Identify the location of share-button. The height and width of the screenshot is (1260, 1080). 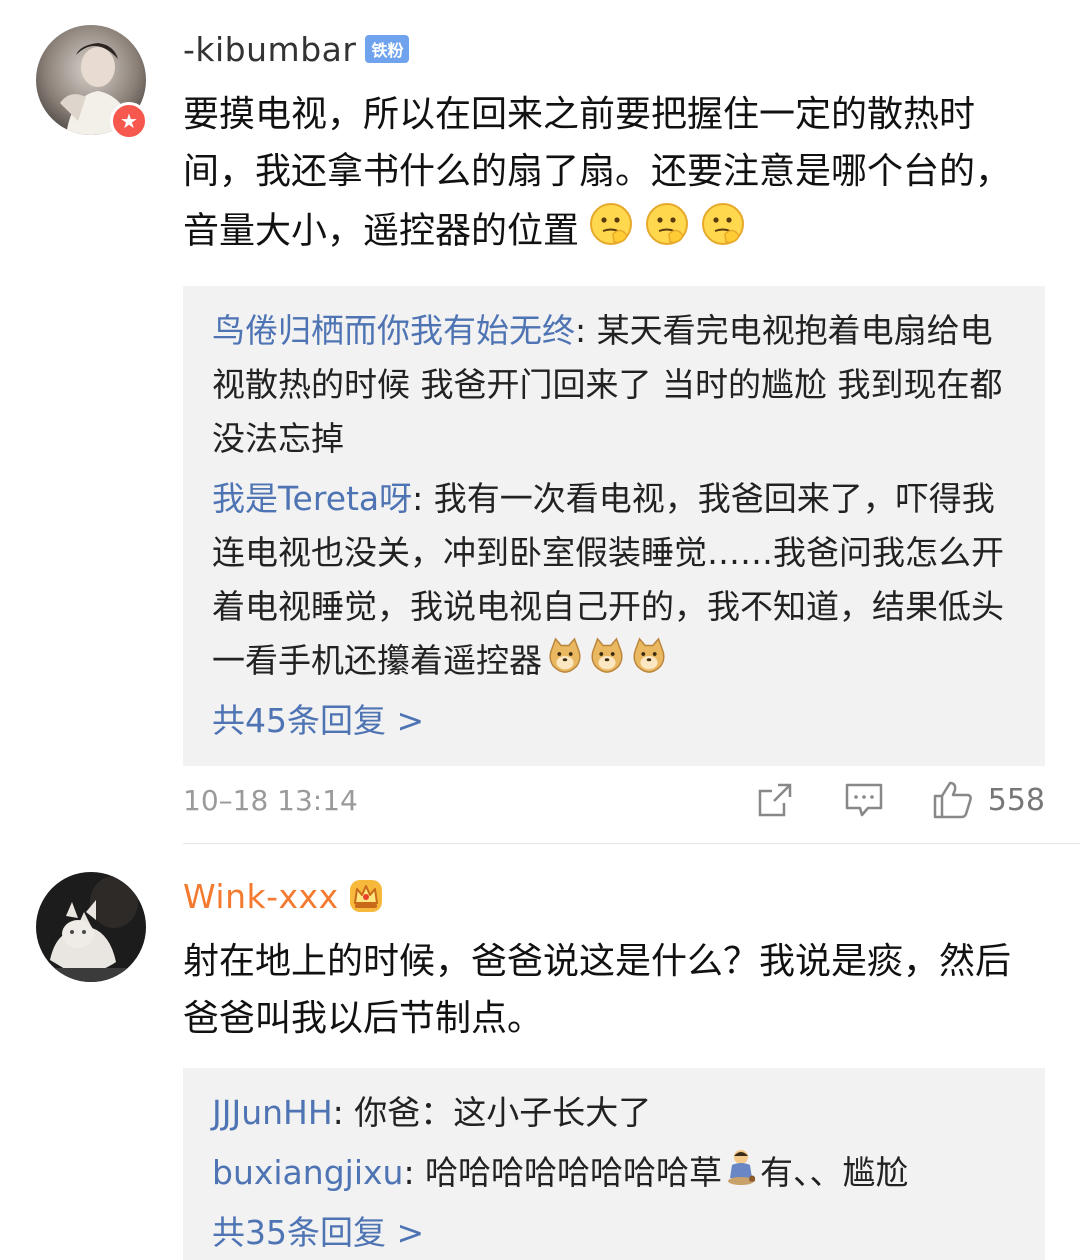
(775, 800).